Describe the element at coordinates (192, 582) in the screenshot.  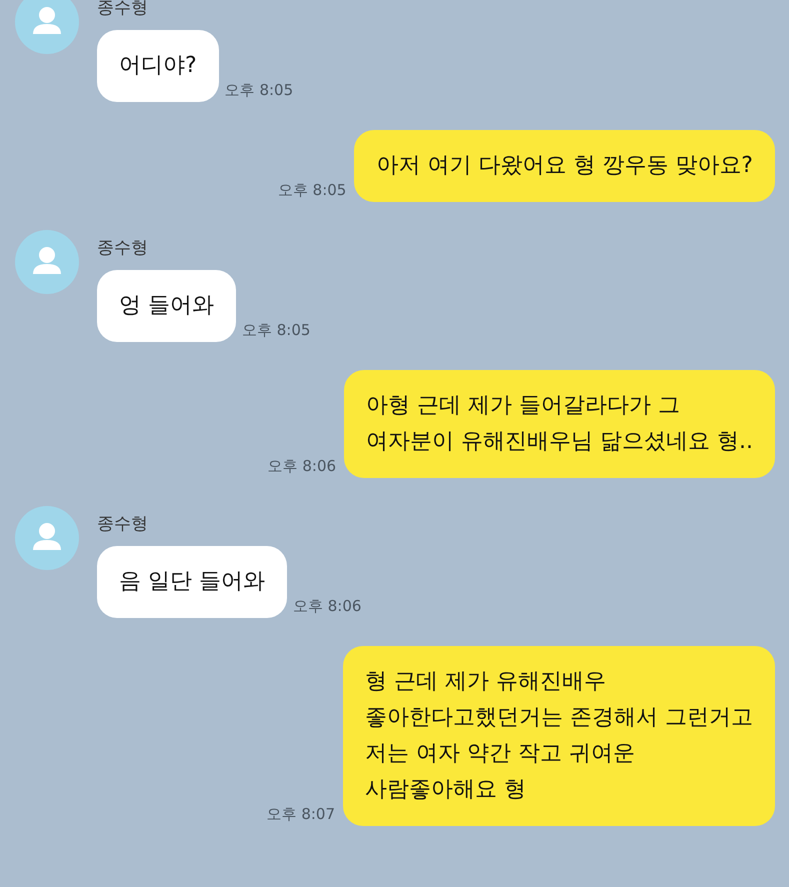
I see `message-bubble: 음 일단 들어와` at that location.